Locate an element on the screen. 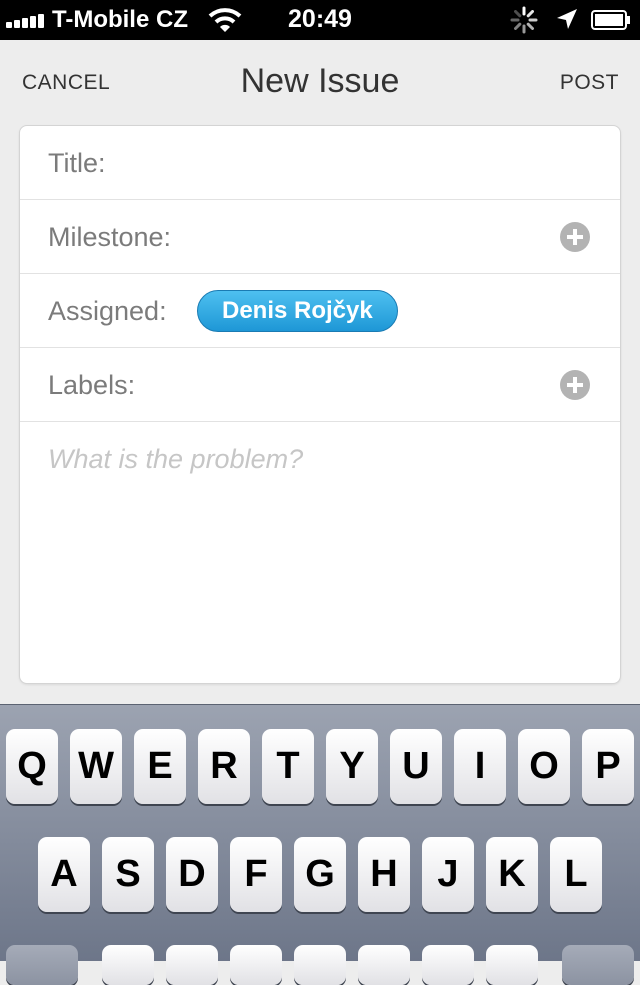 The image size is (640, 985). key-e: E is located at coordinates (160, 766).